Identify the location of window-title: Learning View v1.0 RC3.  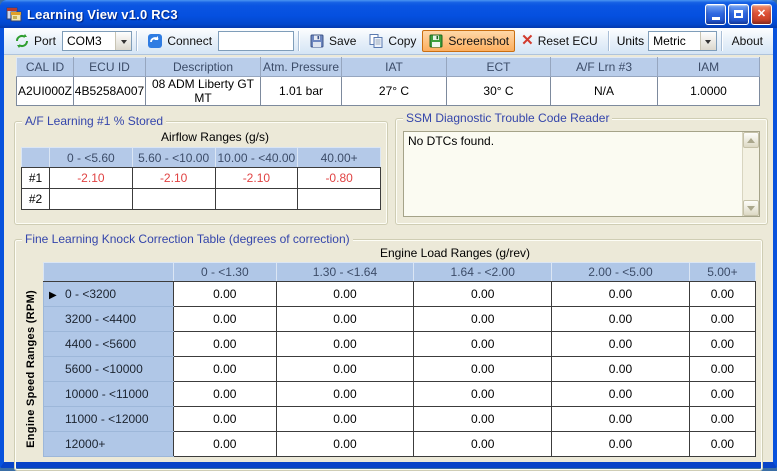
(102, 14).